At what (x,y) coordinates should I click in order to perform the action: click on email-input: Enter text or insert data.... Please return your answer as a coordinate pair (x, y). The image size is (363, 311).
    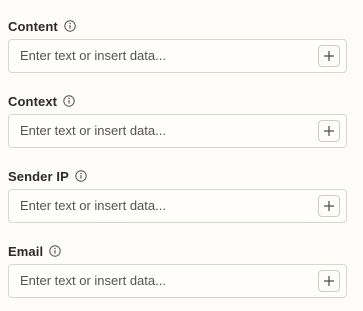
    Looking at the image, I should click on (177, 281).